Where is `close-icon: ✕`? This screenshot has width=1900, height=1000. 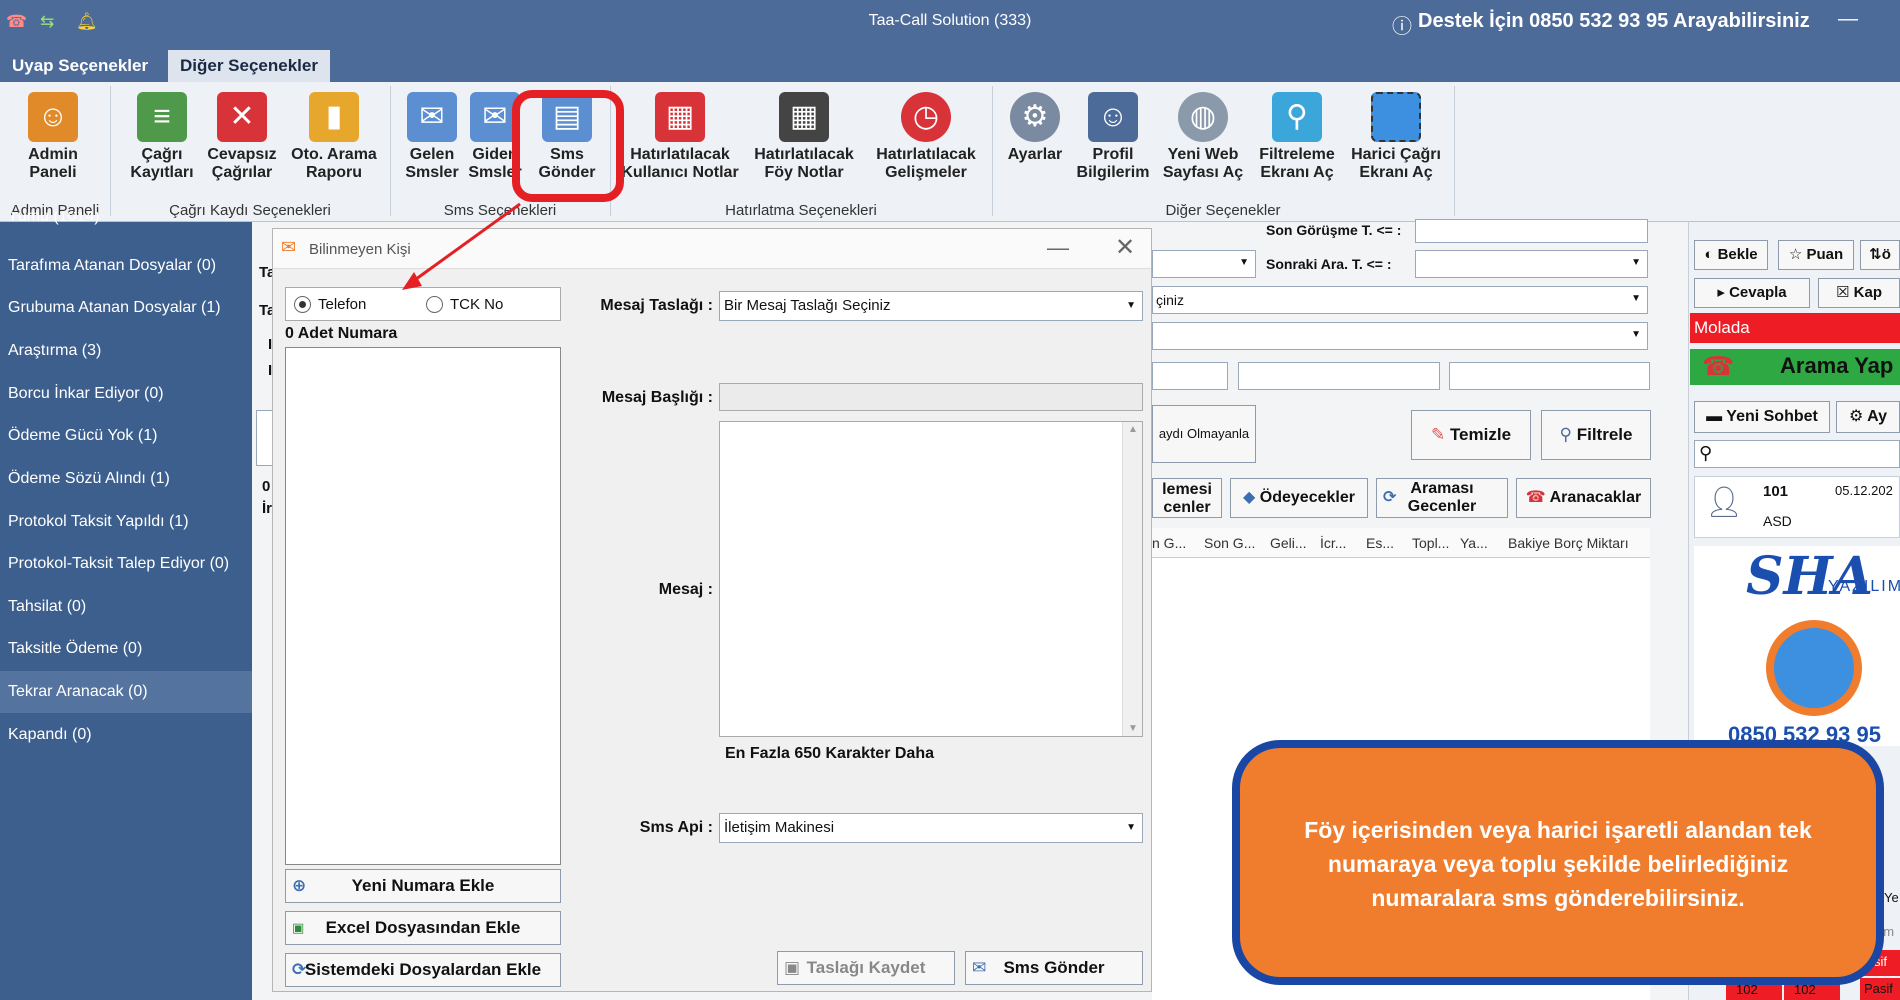 close-icon: ✕ is located at coordinates (1125, 247).